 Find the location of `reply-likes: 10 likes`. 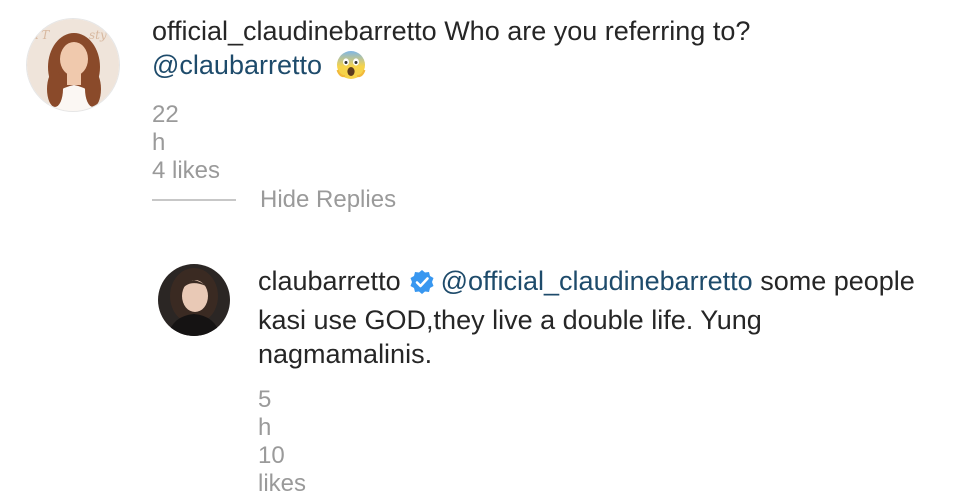

reply-likes: 10 likes is located at coordinates (290, 470).